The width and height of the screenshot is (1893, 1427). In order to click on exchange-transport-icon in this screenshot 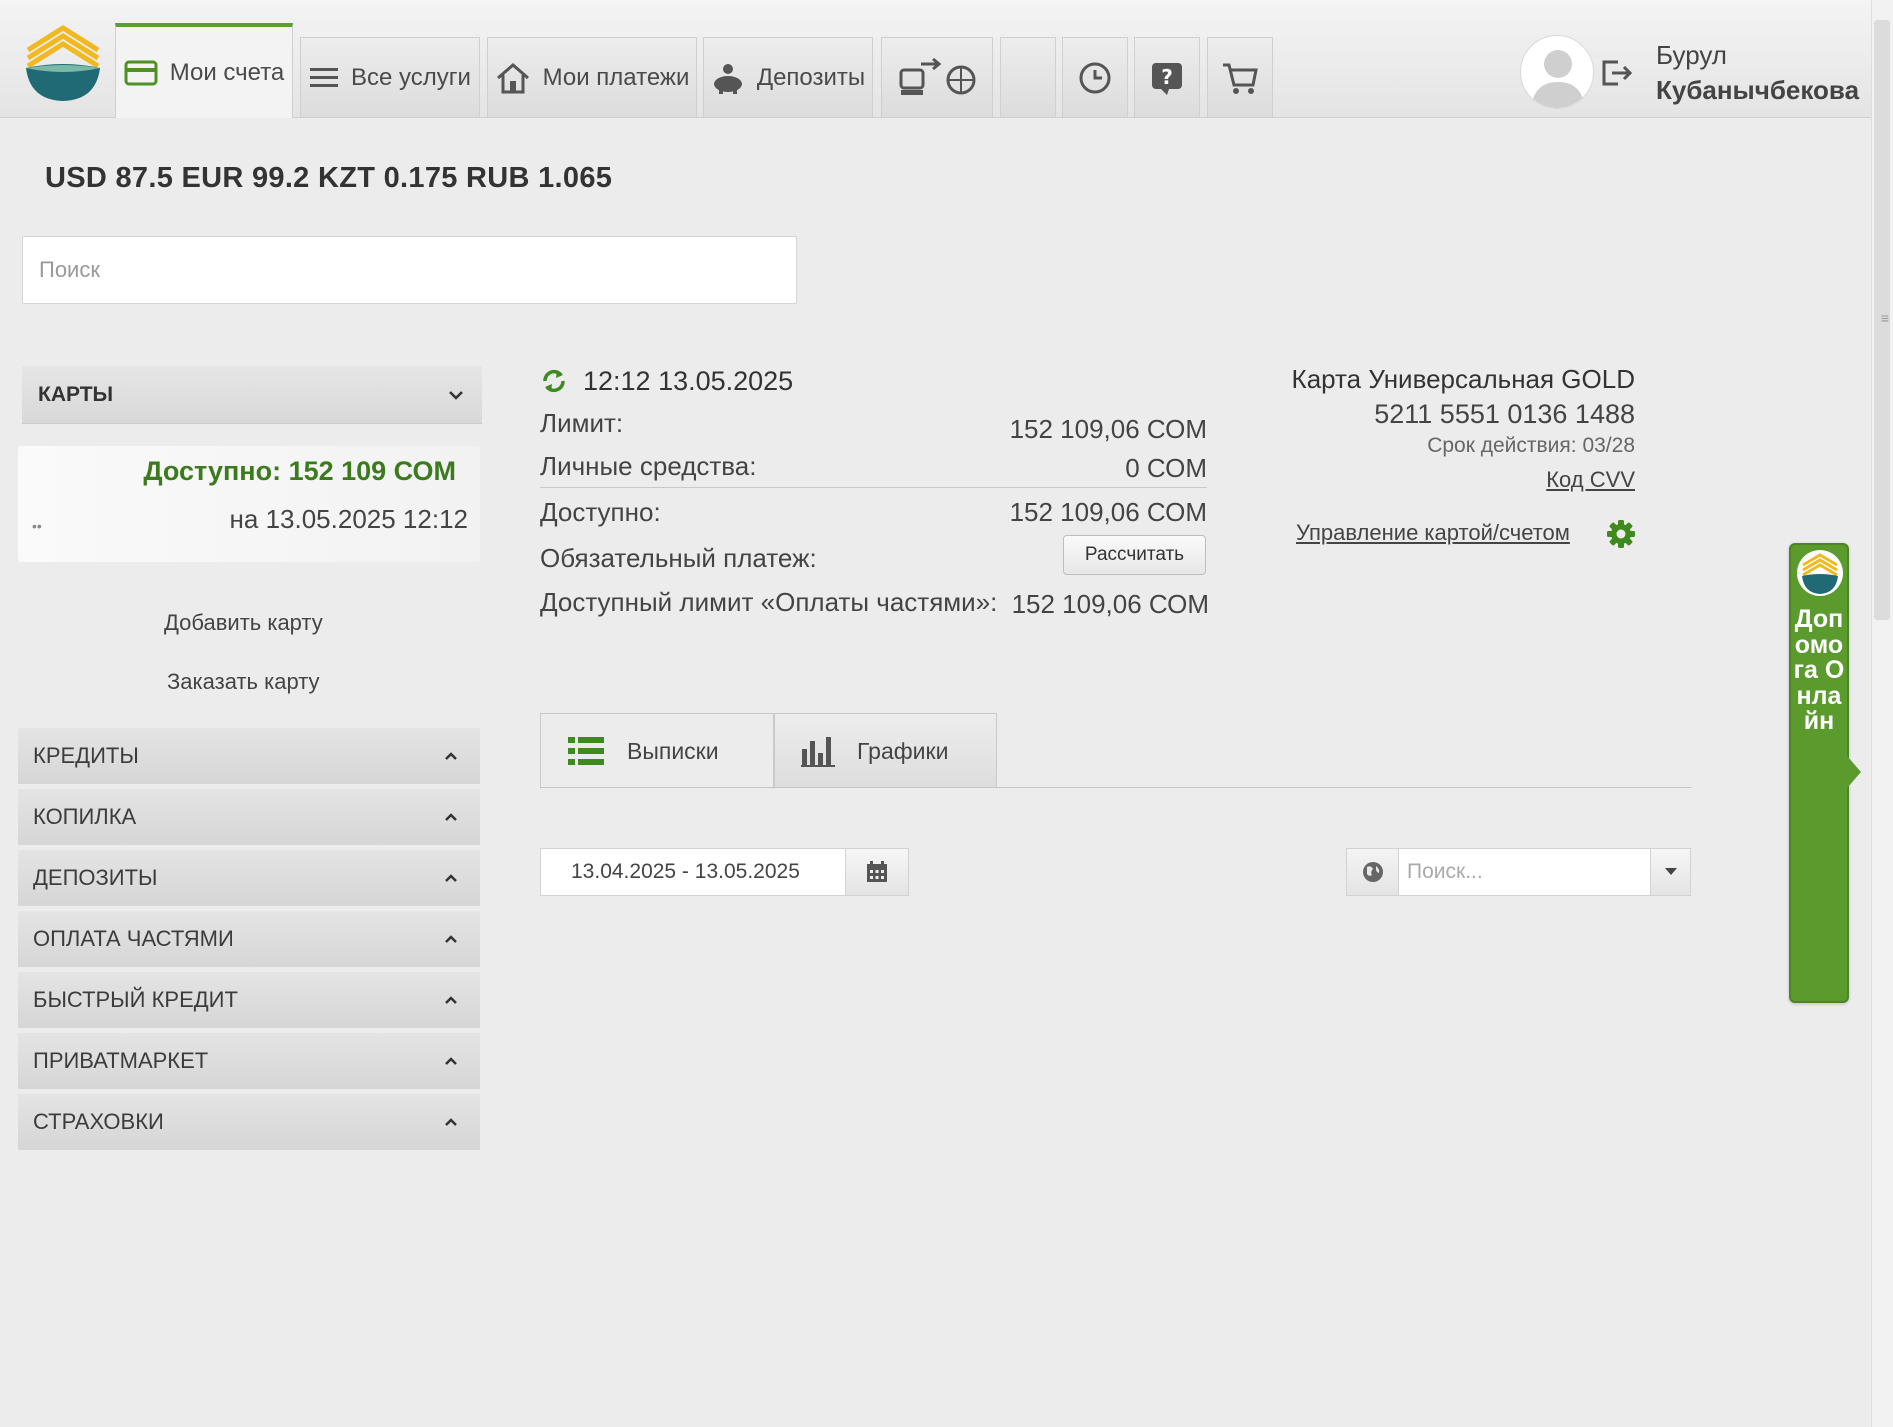, I will do `click(937, 76)`.